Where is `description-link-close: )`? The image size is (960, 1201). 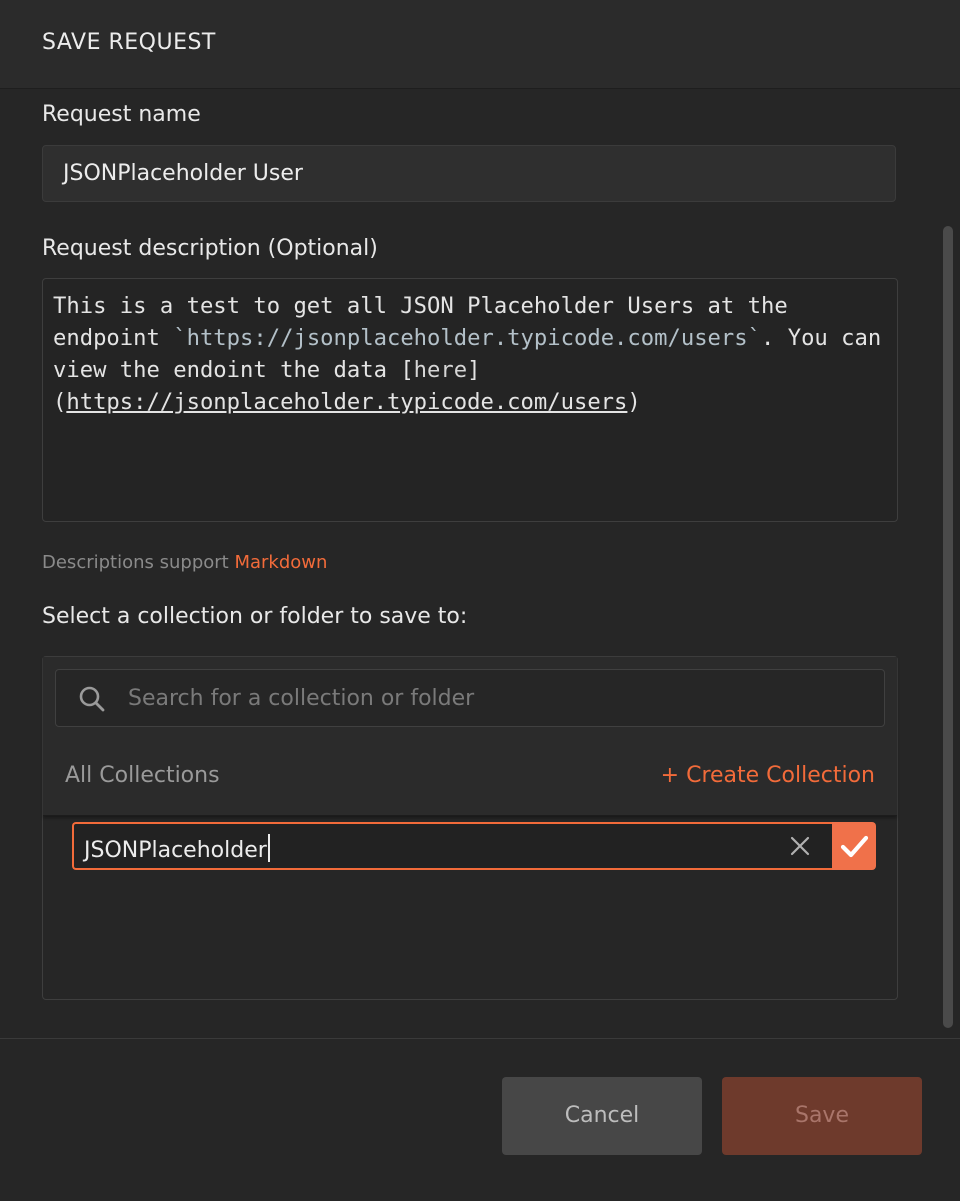 description-link-close: ) is located at coordinates (634, 402).